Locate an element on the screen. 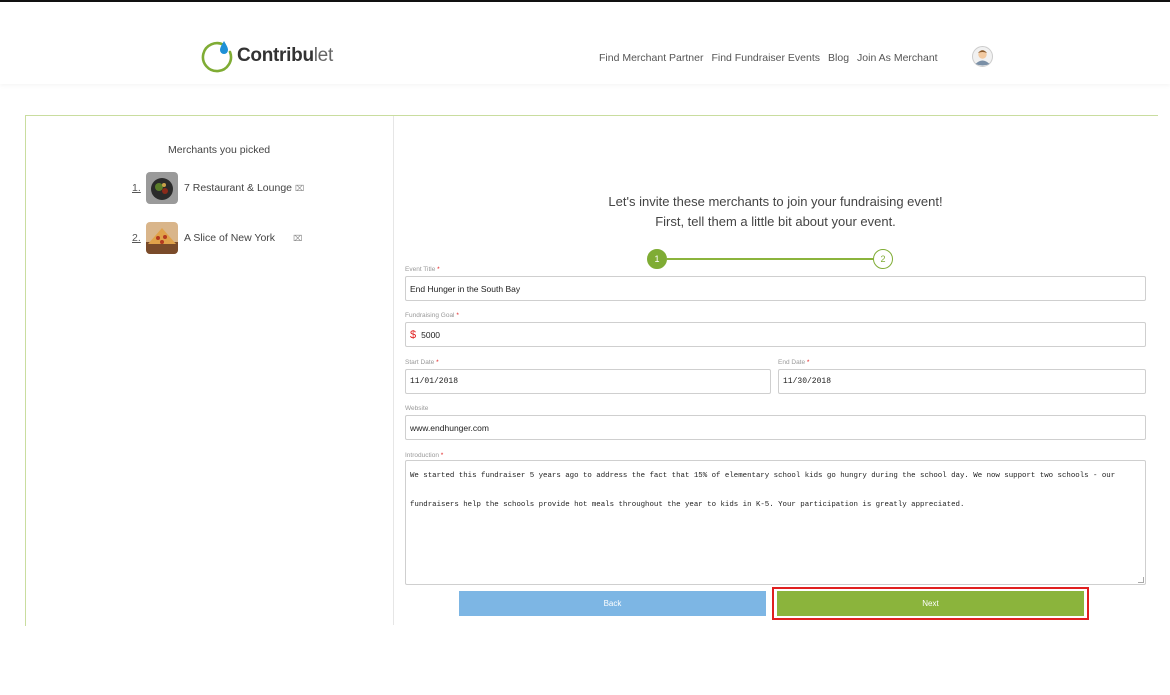 The width and height of the screenshot is (1170, 695). website-input: www.endhunger.com is located at coordinates (775, 427).